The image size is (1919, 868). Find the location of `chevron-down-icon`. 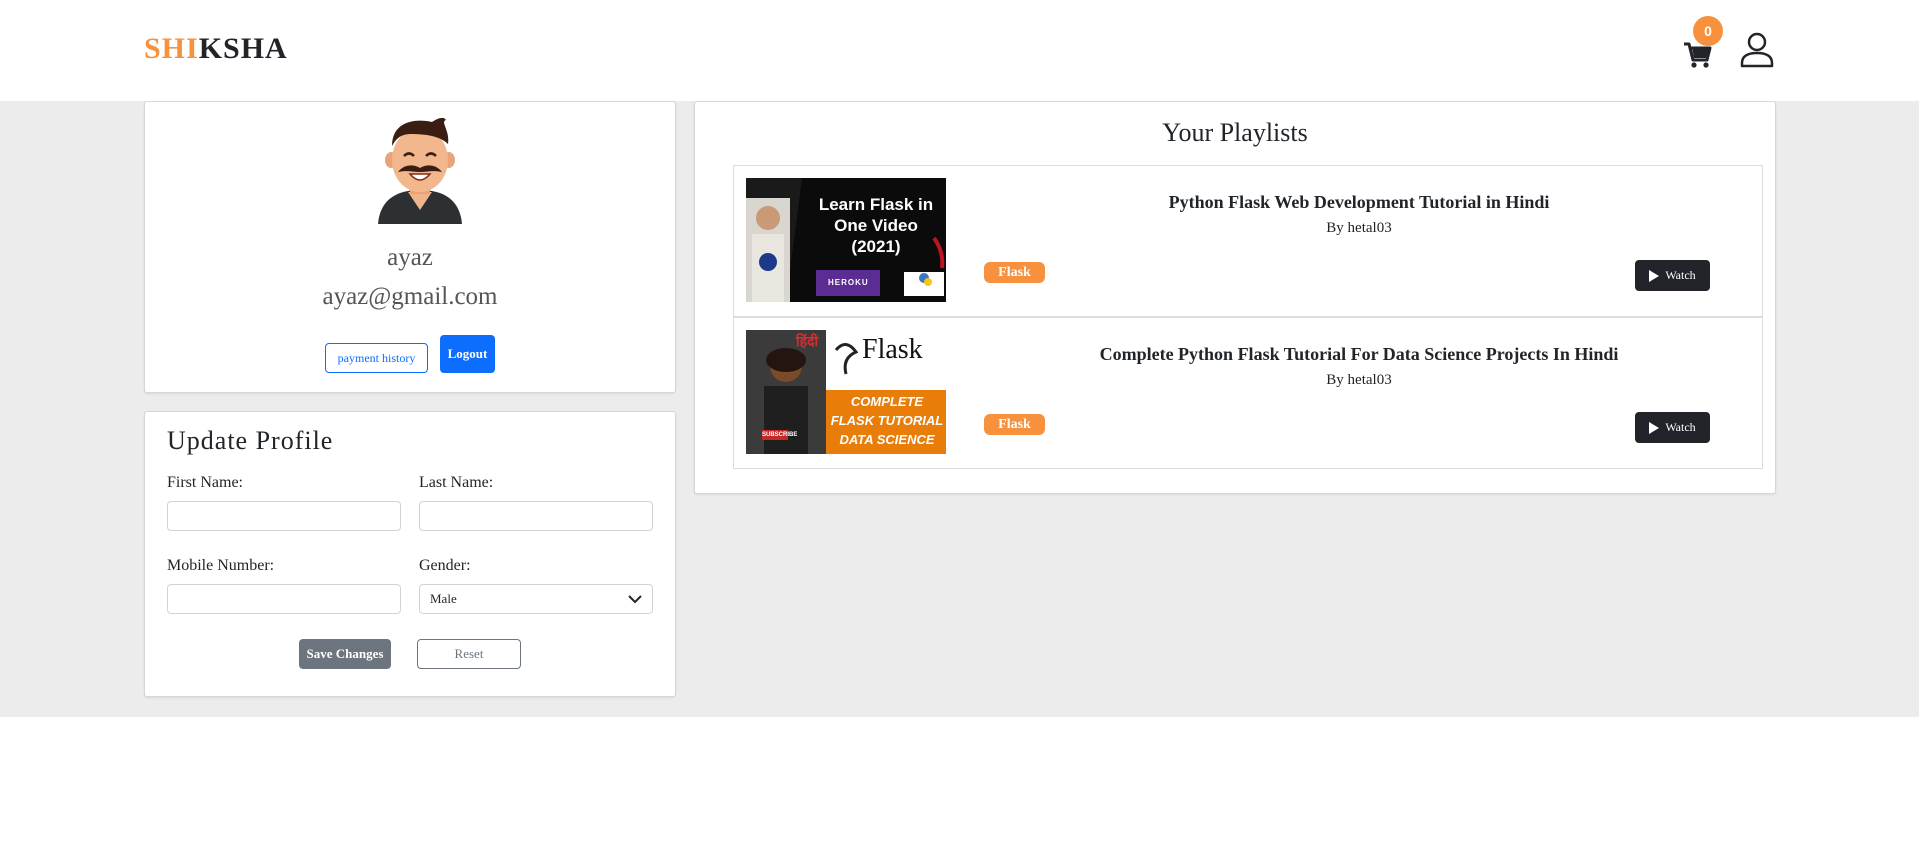

chevron-down-icon is located at coordinates (635, 599).